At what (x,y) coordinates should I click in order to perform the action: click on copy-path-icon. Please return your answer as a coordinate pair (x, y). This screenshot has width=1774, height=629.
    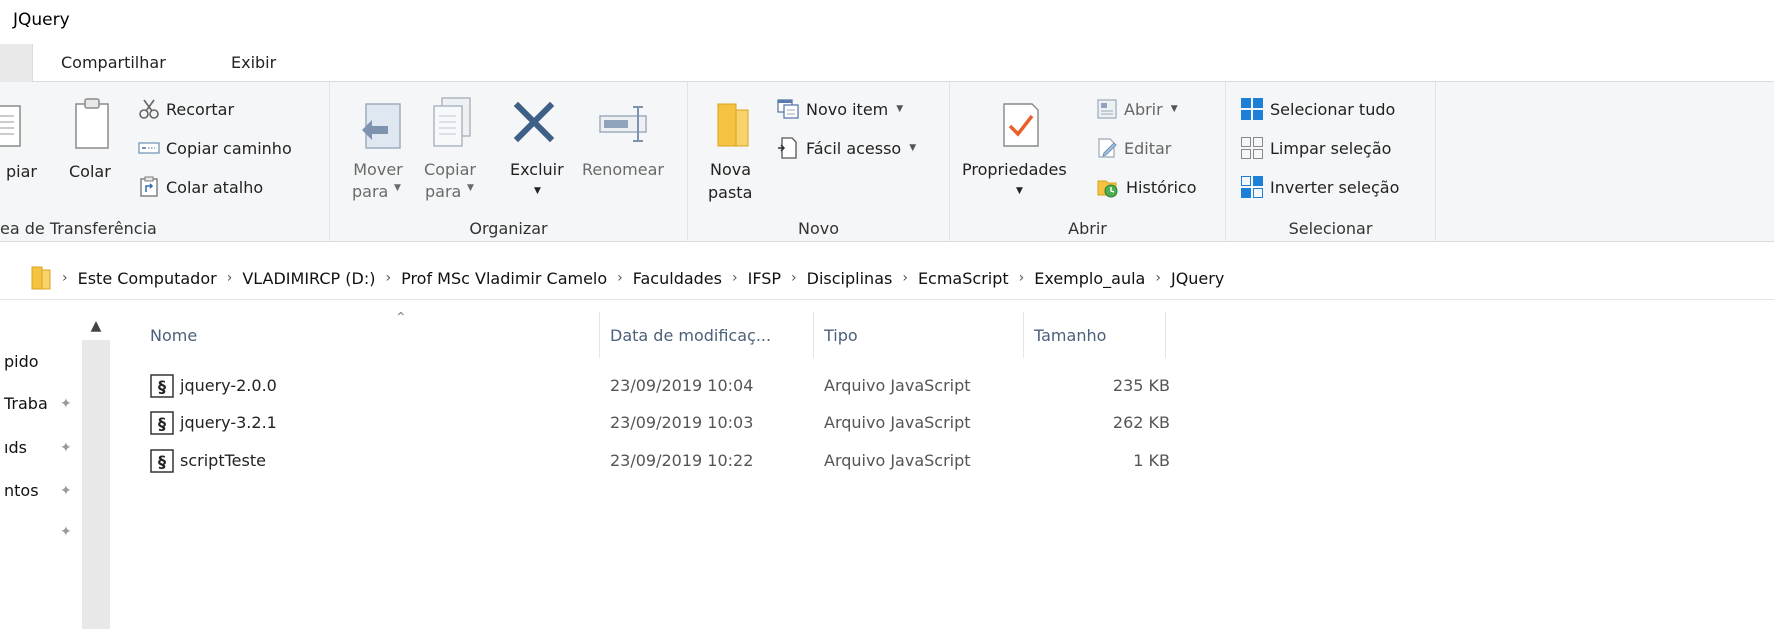
    Looking at the image, I should click on (149, 148).